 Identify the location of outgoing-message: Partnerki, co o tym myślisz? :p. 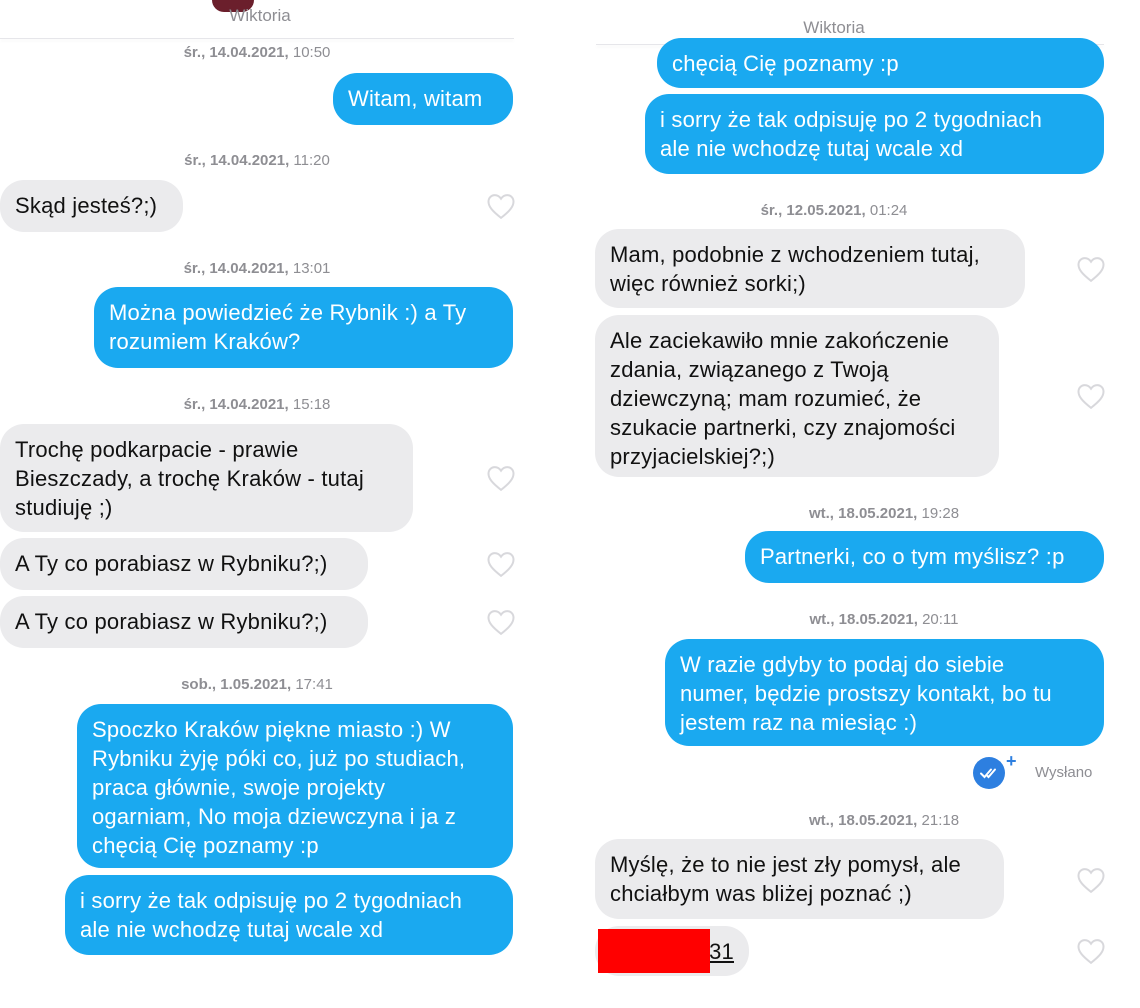
(924, 557).